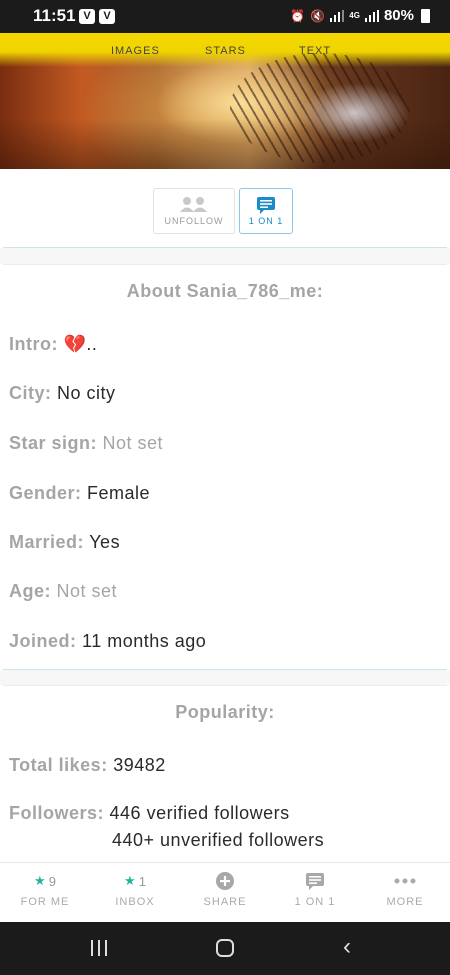 The height and width of the screenshot is (975, 450). I want to click on gender-row: Gender: Female, so click(79, 493).